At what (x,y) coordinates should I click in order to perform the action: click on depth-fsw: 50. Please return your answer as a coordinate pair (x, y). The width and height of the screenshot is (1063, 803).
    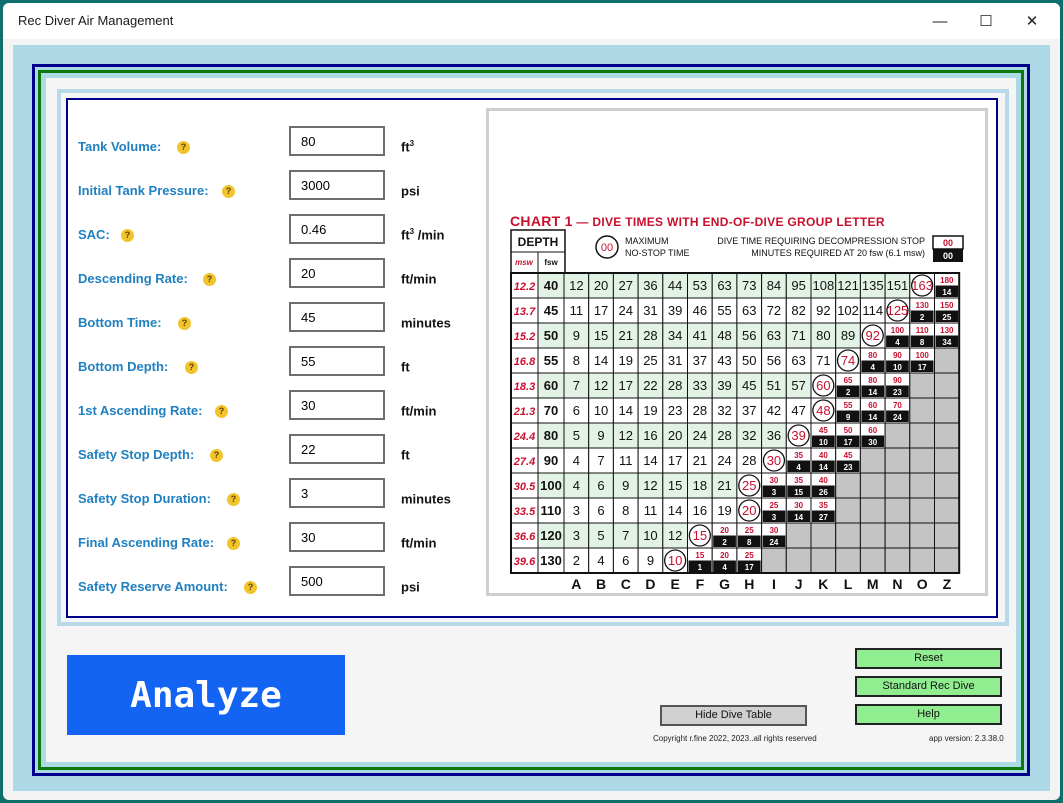
    Looking at the image, I should click on (551, 335).